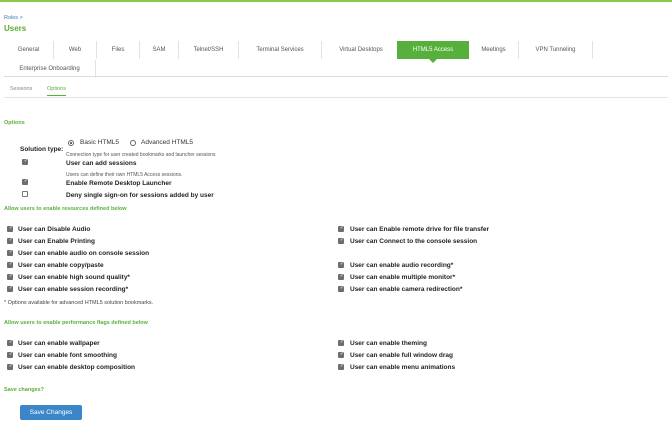  What do you see at coordinates (61, 265) in the screenshot?
I see `resource-label: User can enable copy/paste` at bounding box center [61, 265].